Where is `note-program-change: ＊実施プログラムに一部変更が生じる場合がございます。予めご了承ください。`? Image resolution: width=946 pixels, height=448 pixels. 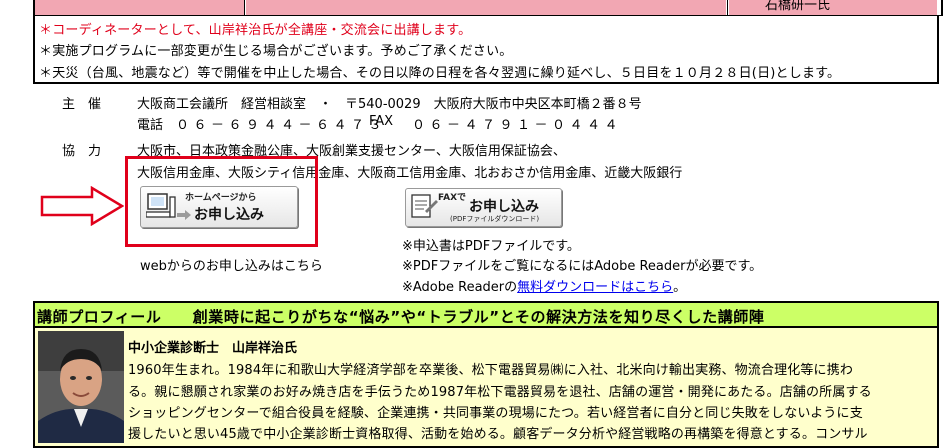 note-program-change: ＊実施プログラムに一部変更が生じる場合がございます。予めご了承ください。 is located at coordinates (276, 51).